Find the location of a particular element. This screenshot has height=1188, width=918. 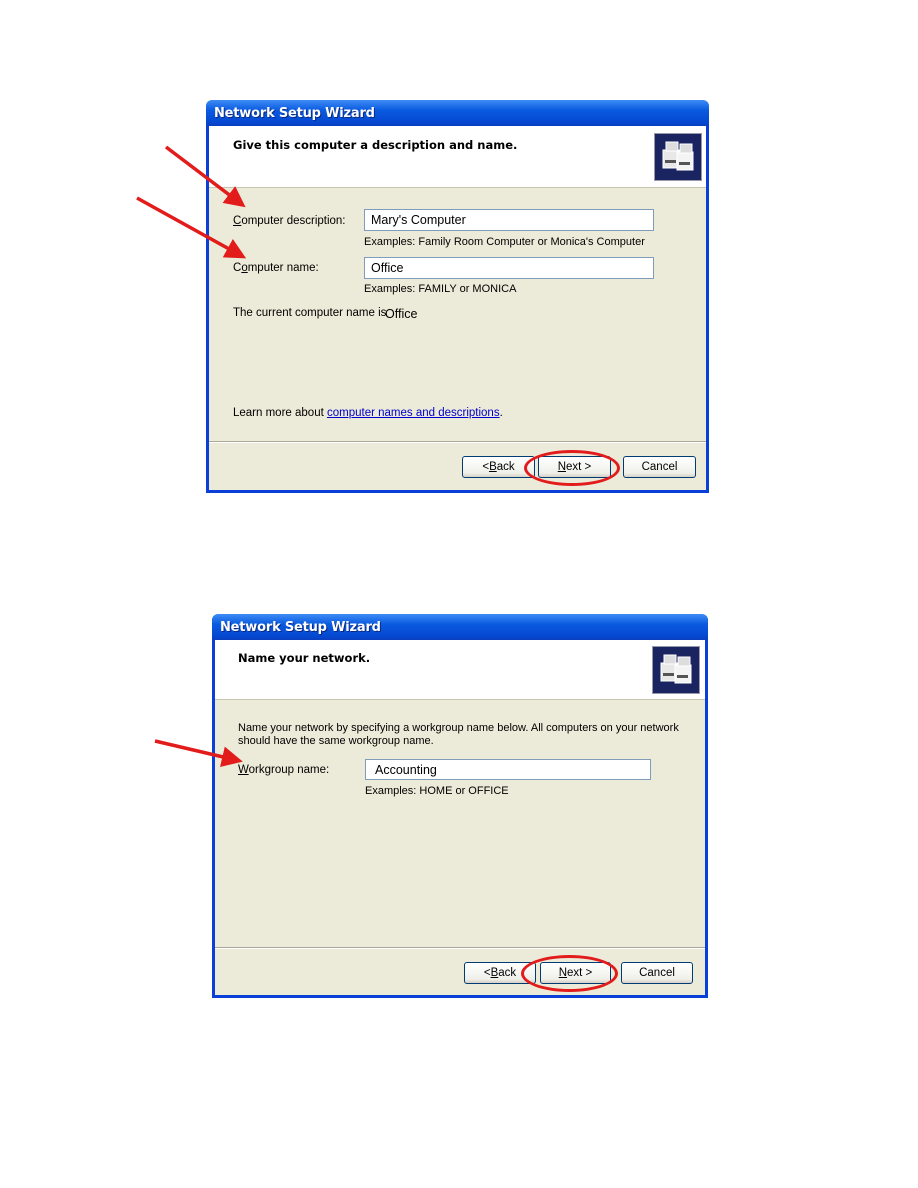

workgroup-name-hint: Examples: HOME or OFFICE is located at coordinates (437, 791).